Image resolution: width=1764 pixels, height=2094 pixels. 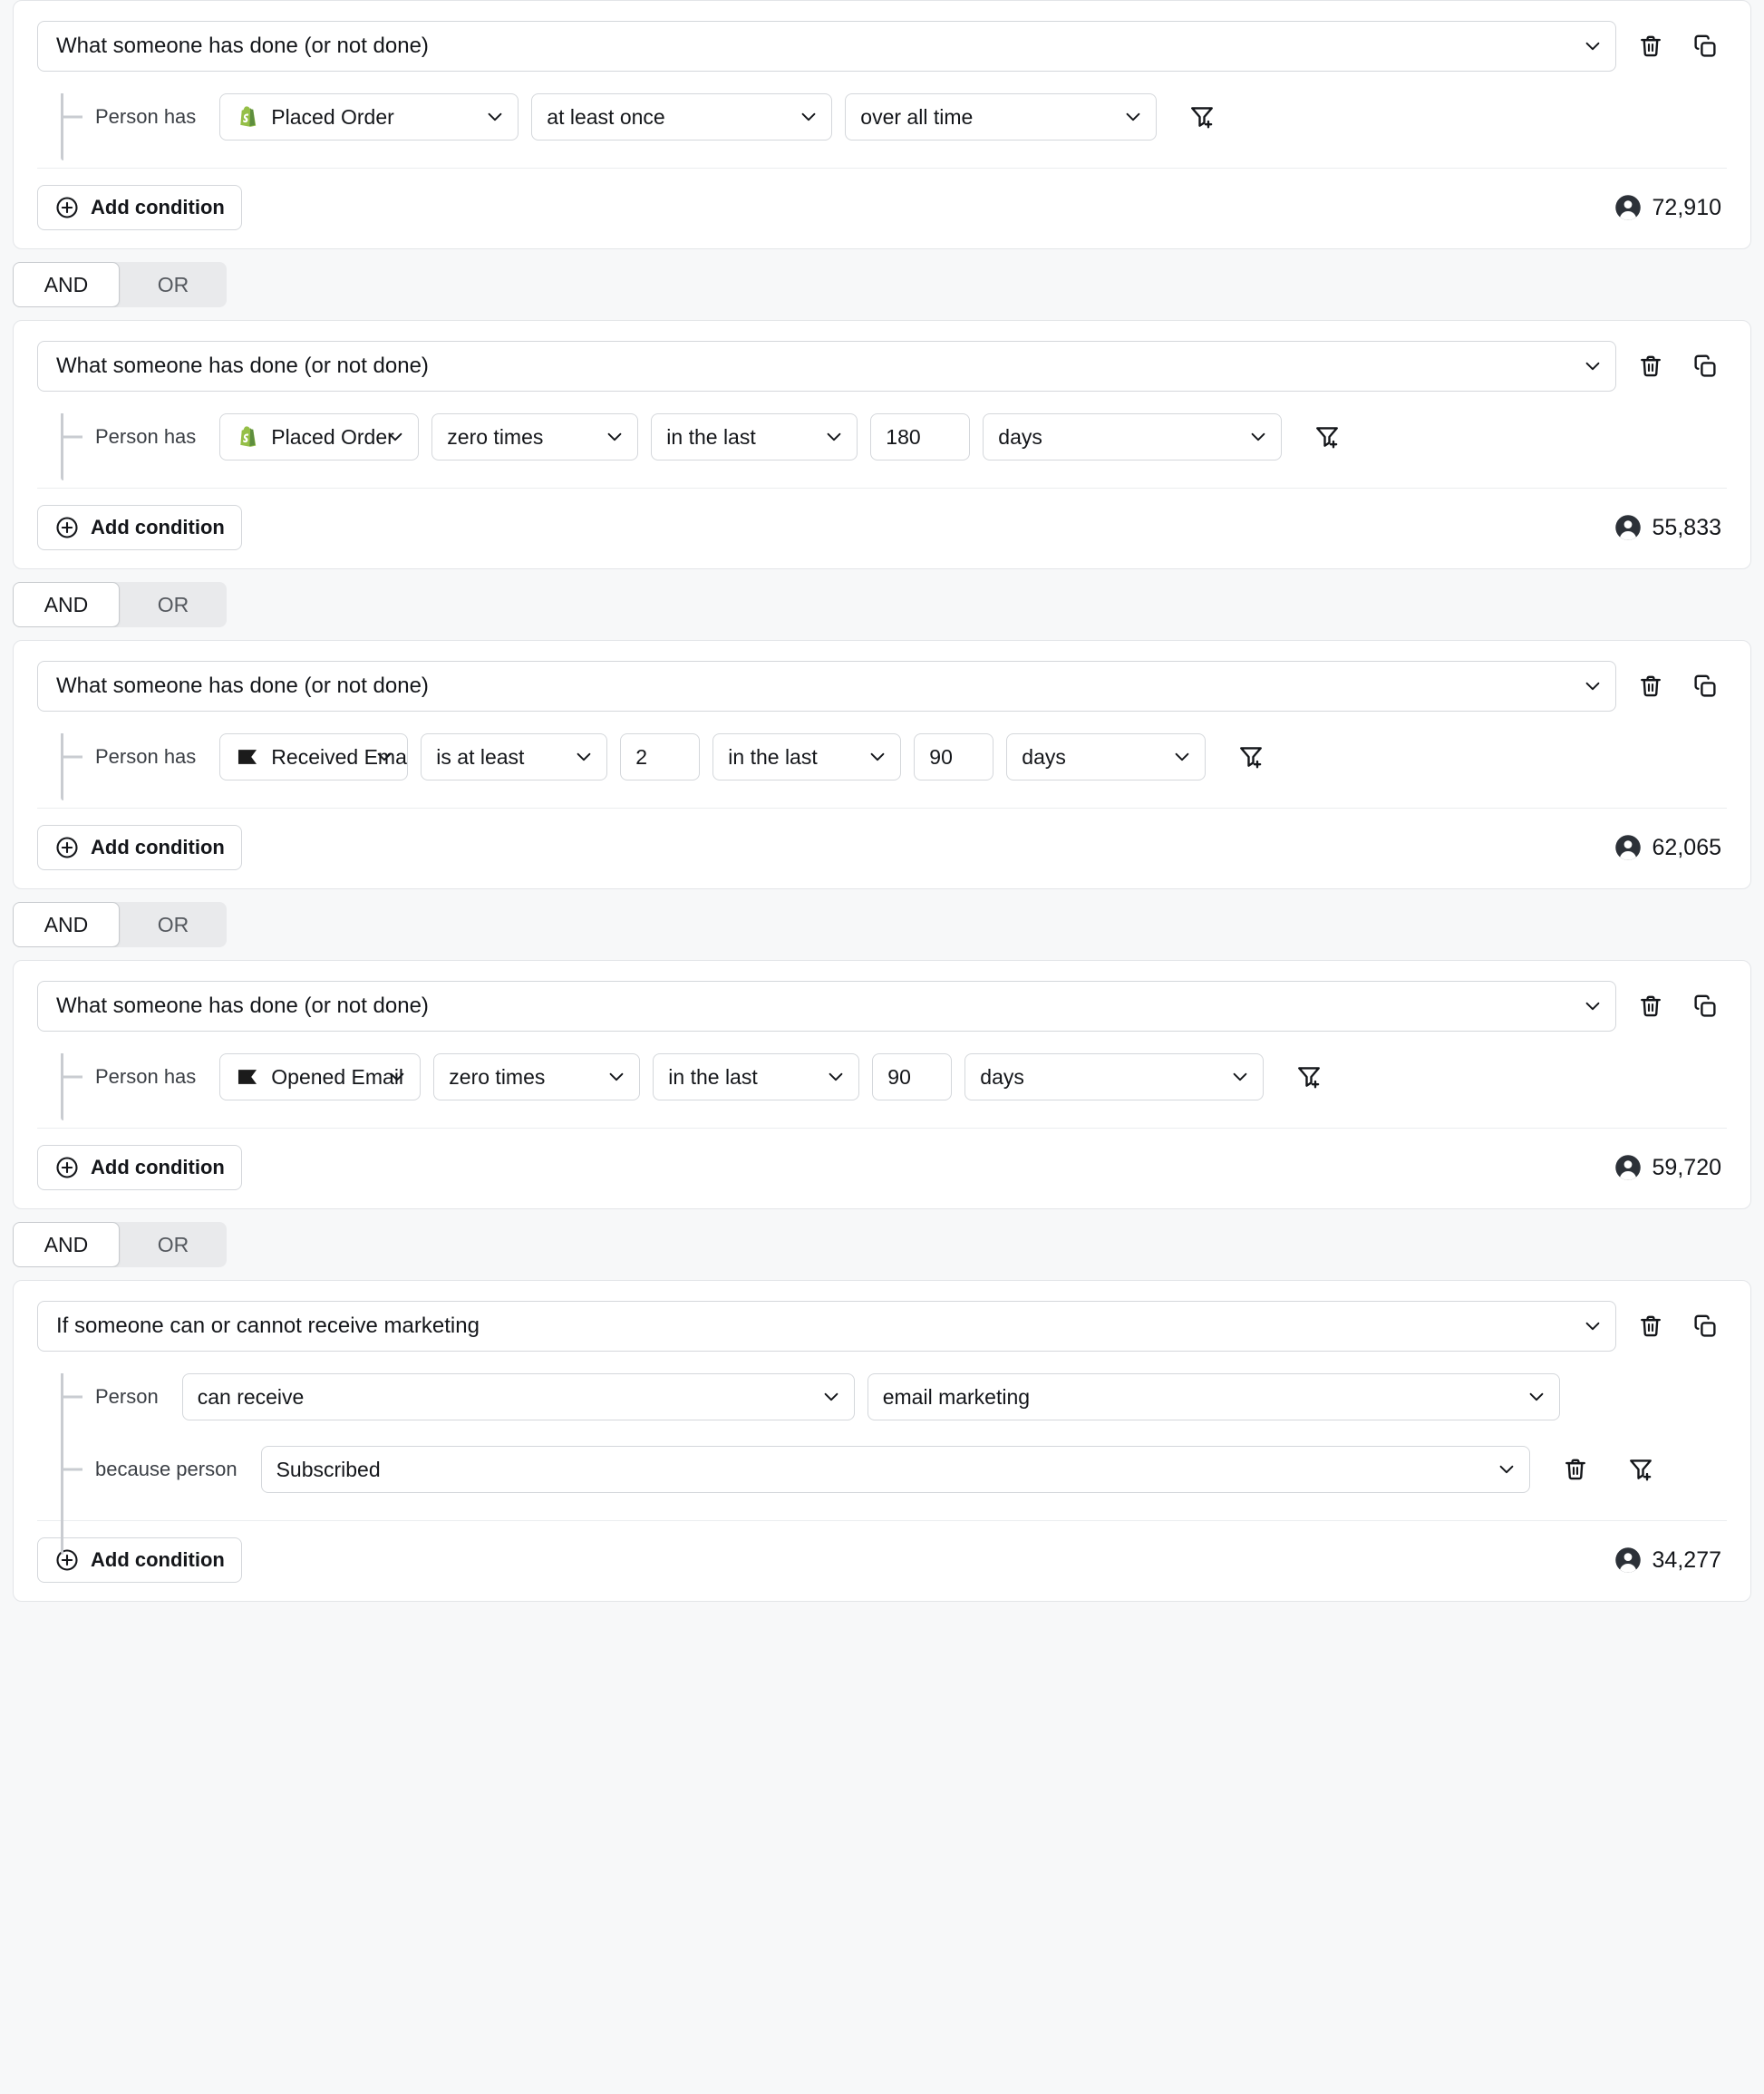 What do you see at coordinates (1628, 847) in the screenshot?
I see `person-icon` at bounding box center [1628, 847].